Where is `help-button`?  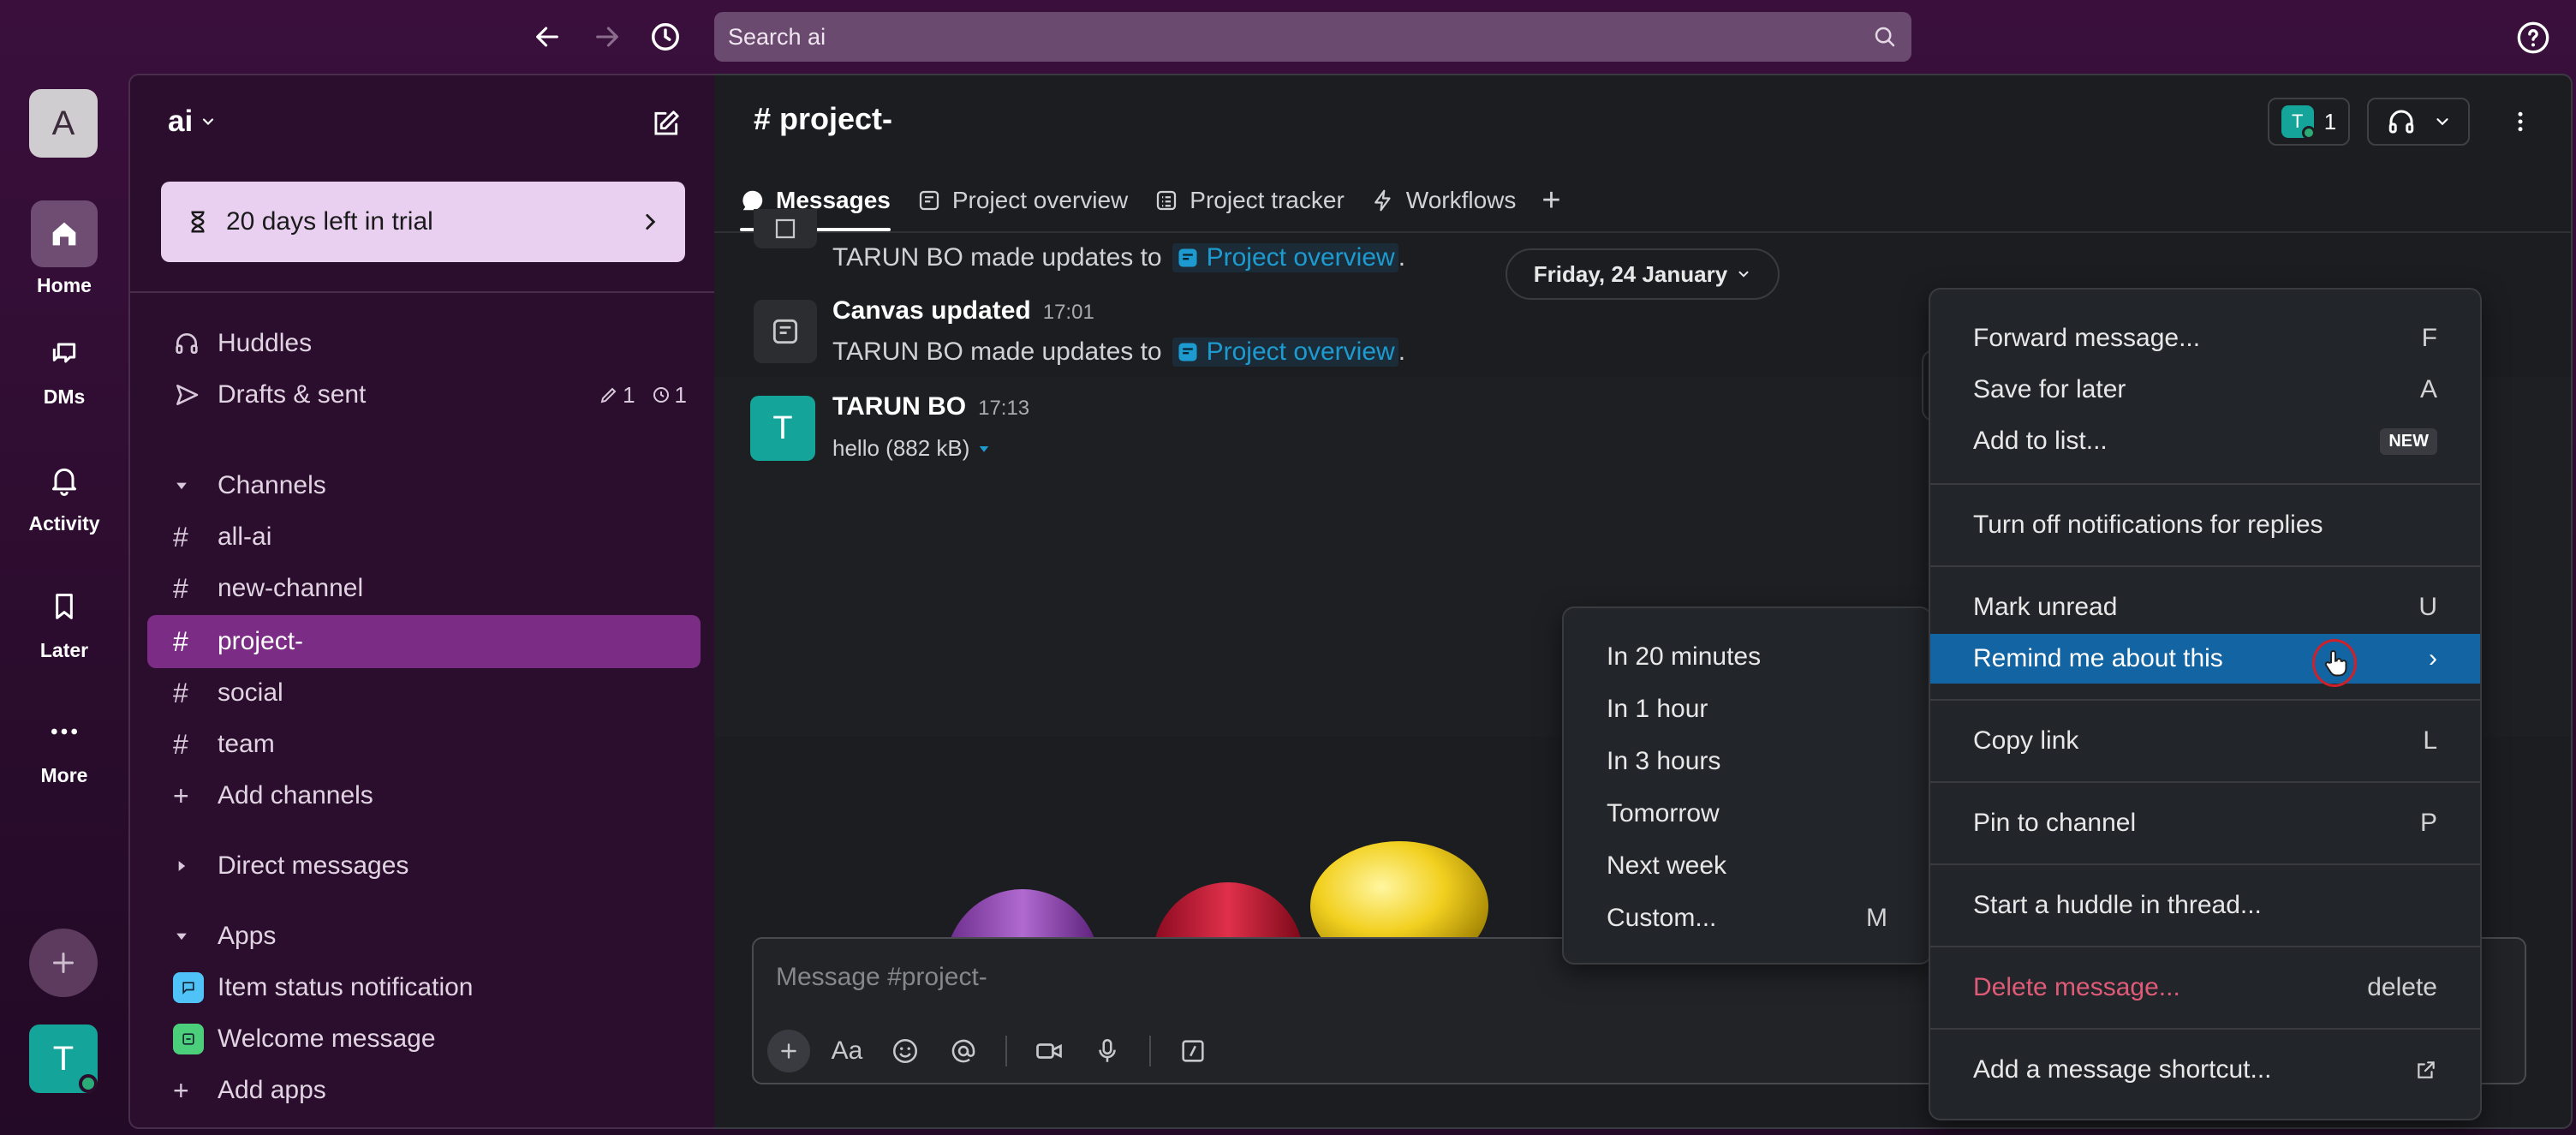
help-button is located at coordinates (2533, 37).